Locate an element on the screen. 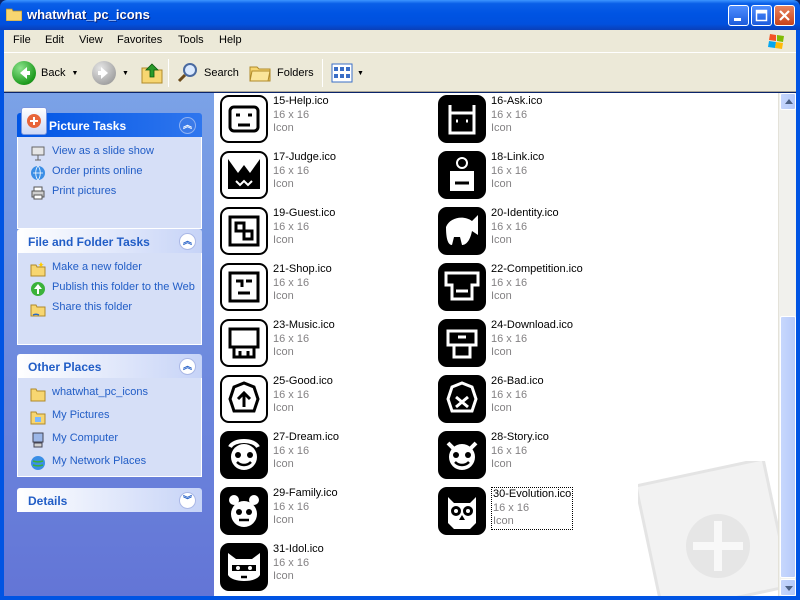 This screenshot has width=800, height=600. file-item: 16-Ask.ico 16 x 16 Icon is located at coordinates (539, 119).